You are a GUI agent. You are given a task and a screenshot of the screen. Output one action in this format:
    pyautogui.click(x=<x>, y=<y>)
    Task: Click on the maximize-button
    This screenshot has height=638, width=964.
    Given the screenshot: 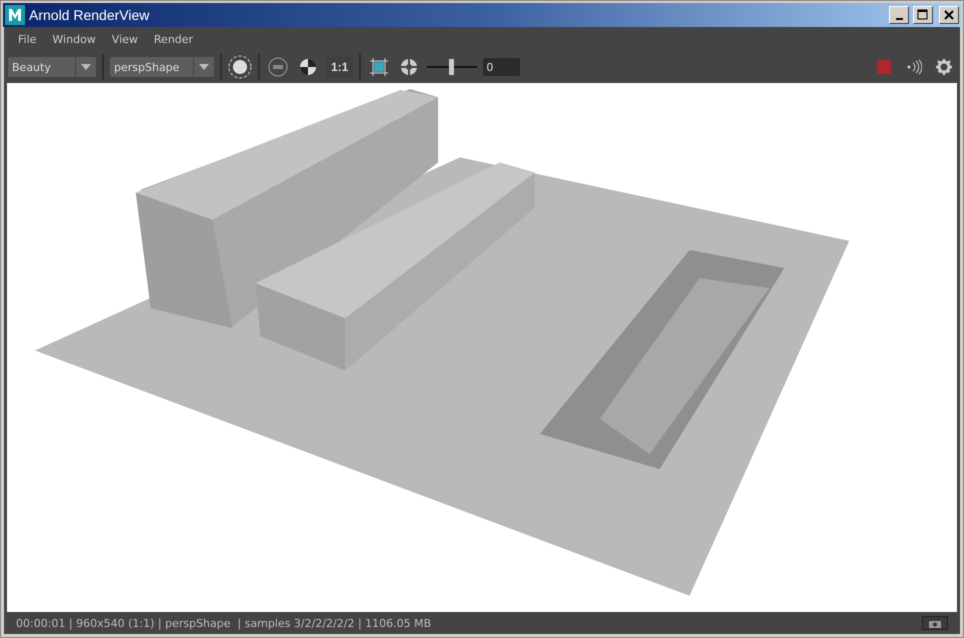 What is the action you would take?
    pyautogui.click(x=923, y=15)
    